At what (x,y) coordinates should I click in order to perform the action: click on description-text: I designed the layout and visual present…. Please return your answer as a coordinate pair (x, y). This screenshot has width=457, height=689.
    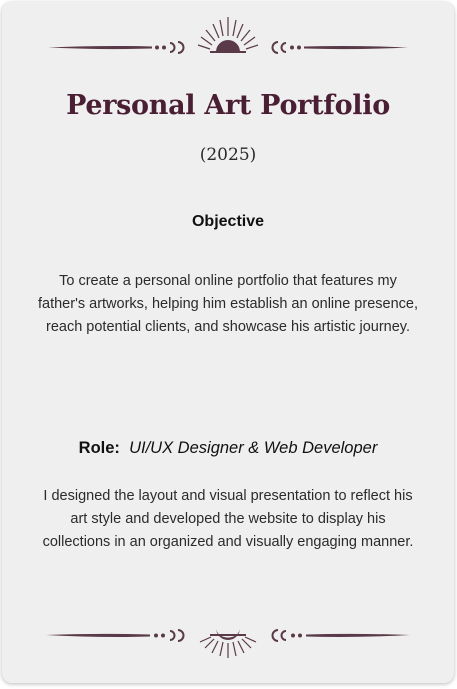
    Looking at the image, I should click on (228, 519).